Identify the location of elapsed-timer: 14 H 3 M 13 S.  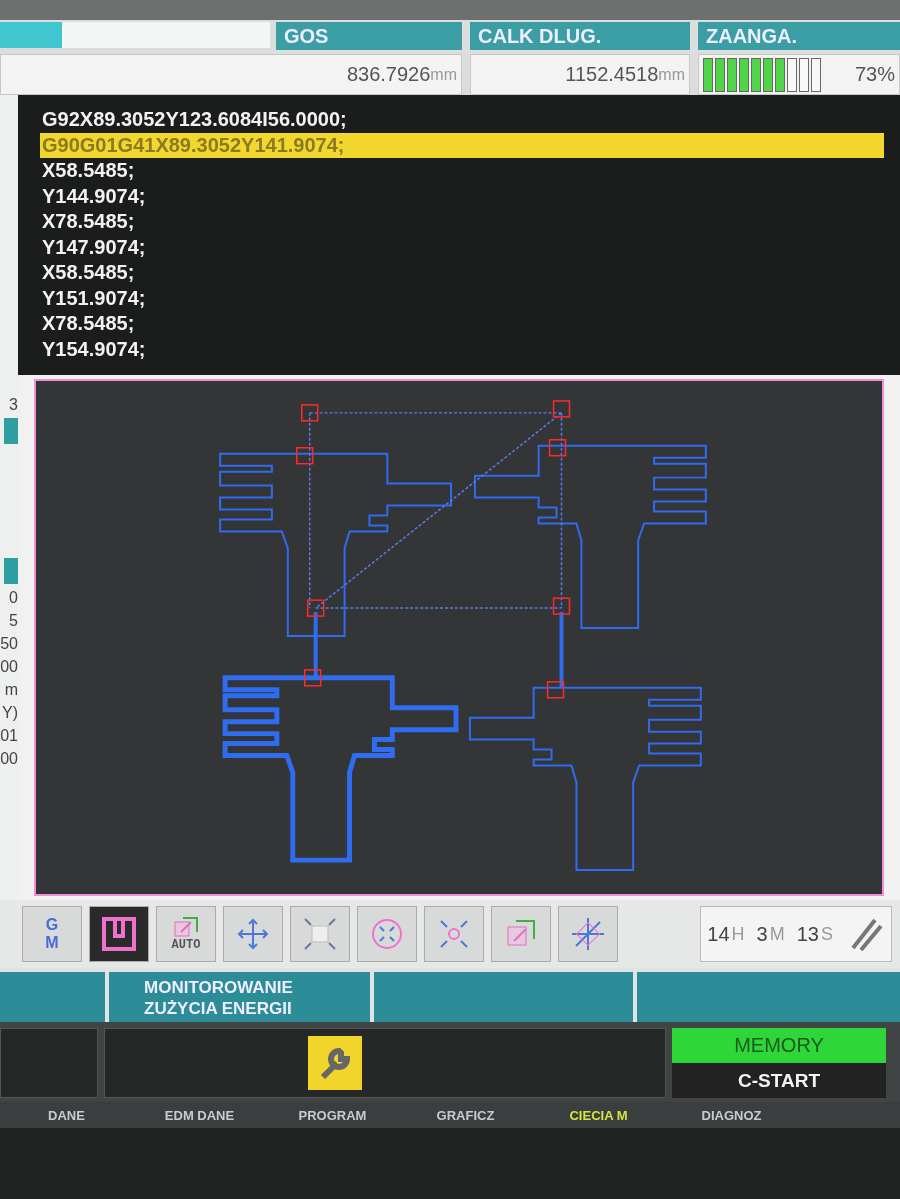
(796, 934).